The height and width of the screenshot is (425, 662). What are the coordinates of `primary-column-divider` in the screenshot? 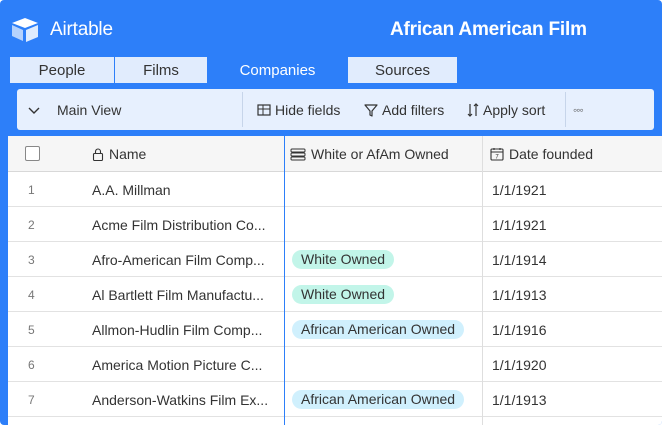 It's located at (284, 280).